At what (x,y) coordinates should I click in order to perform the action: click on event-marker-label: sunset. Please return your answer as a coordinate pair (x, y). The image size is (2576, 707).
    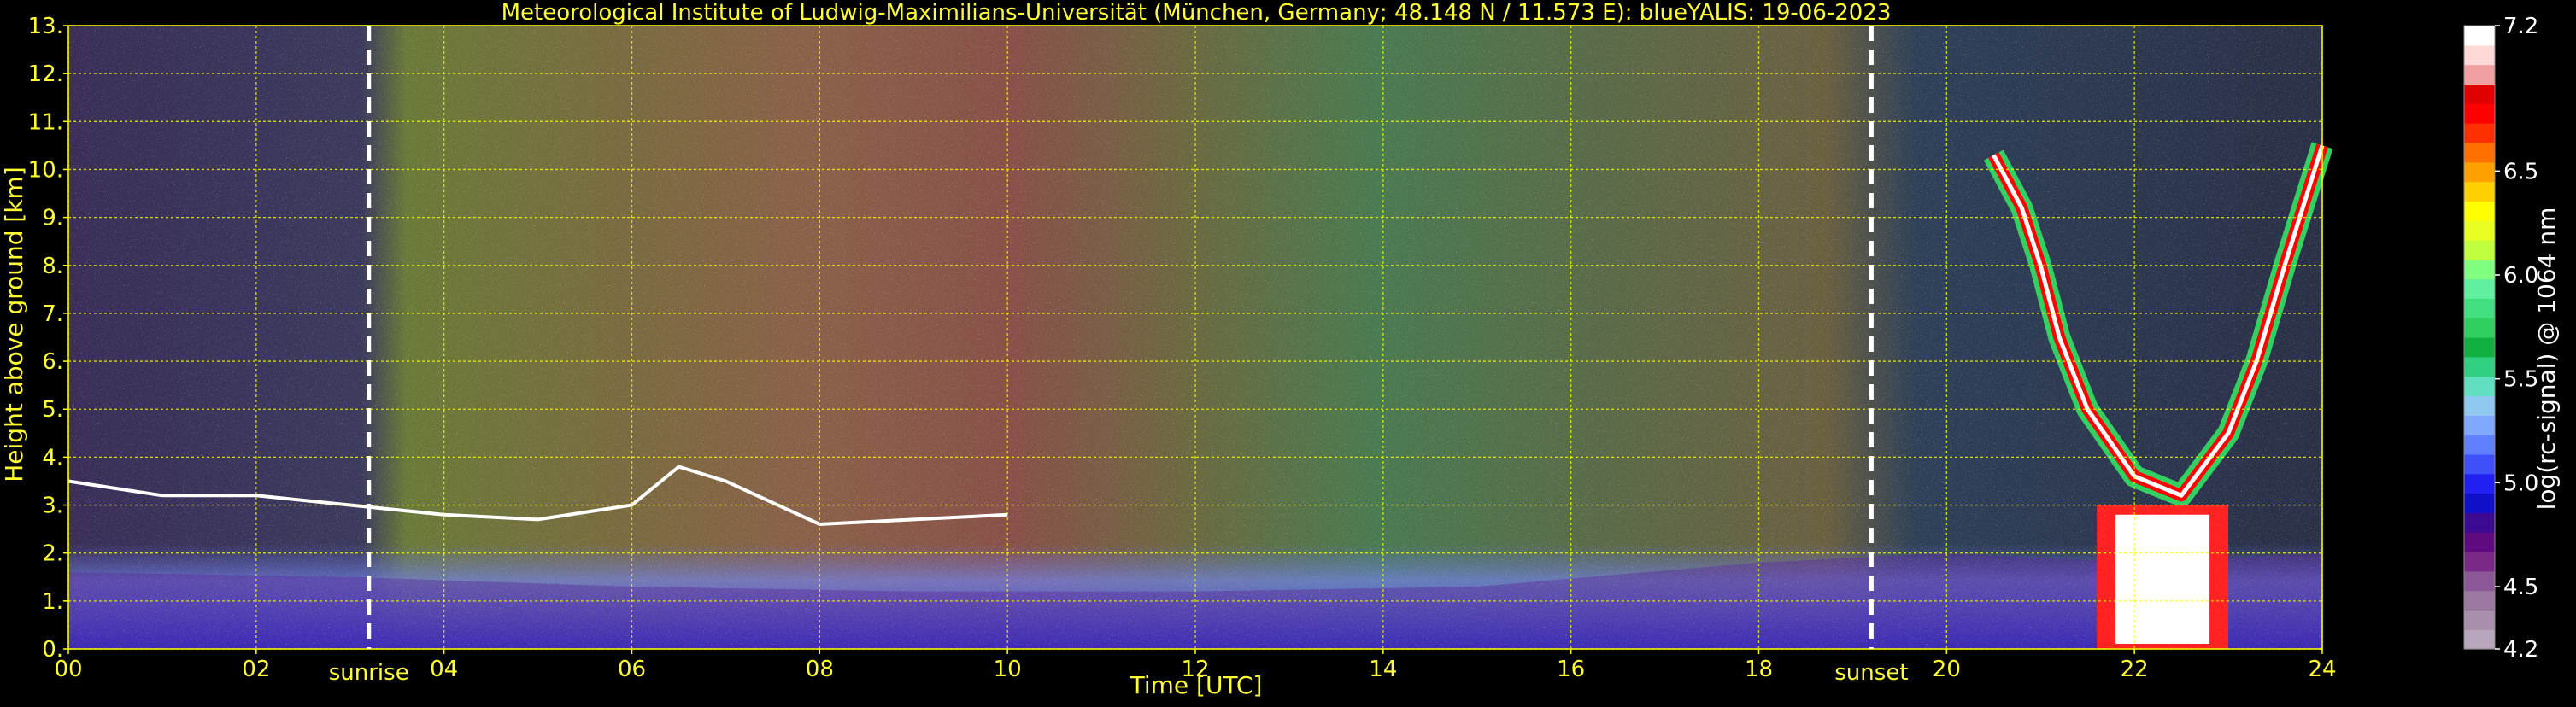
    Looking at the image, I should click on (1871, 673).